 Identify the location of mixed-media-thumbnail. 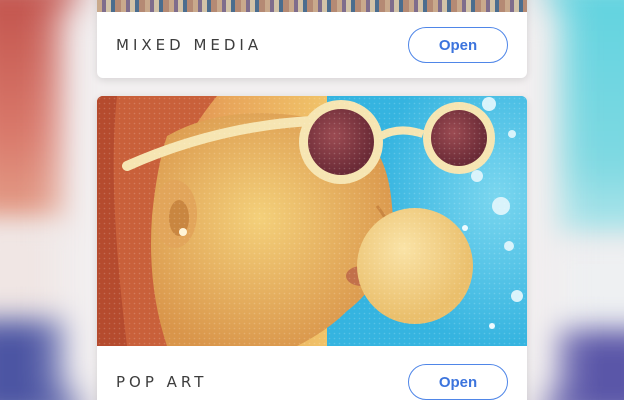
(312, 6).